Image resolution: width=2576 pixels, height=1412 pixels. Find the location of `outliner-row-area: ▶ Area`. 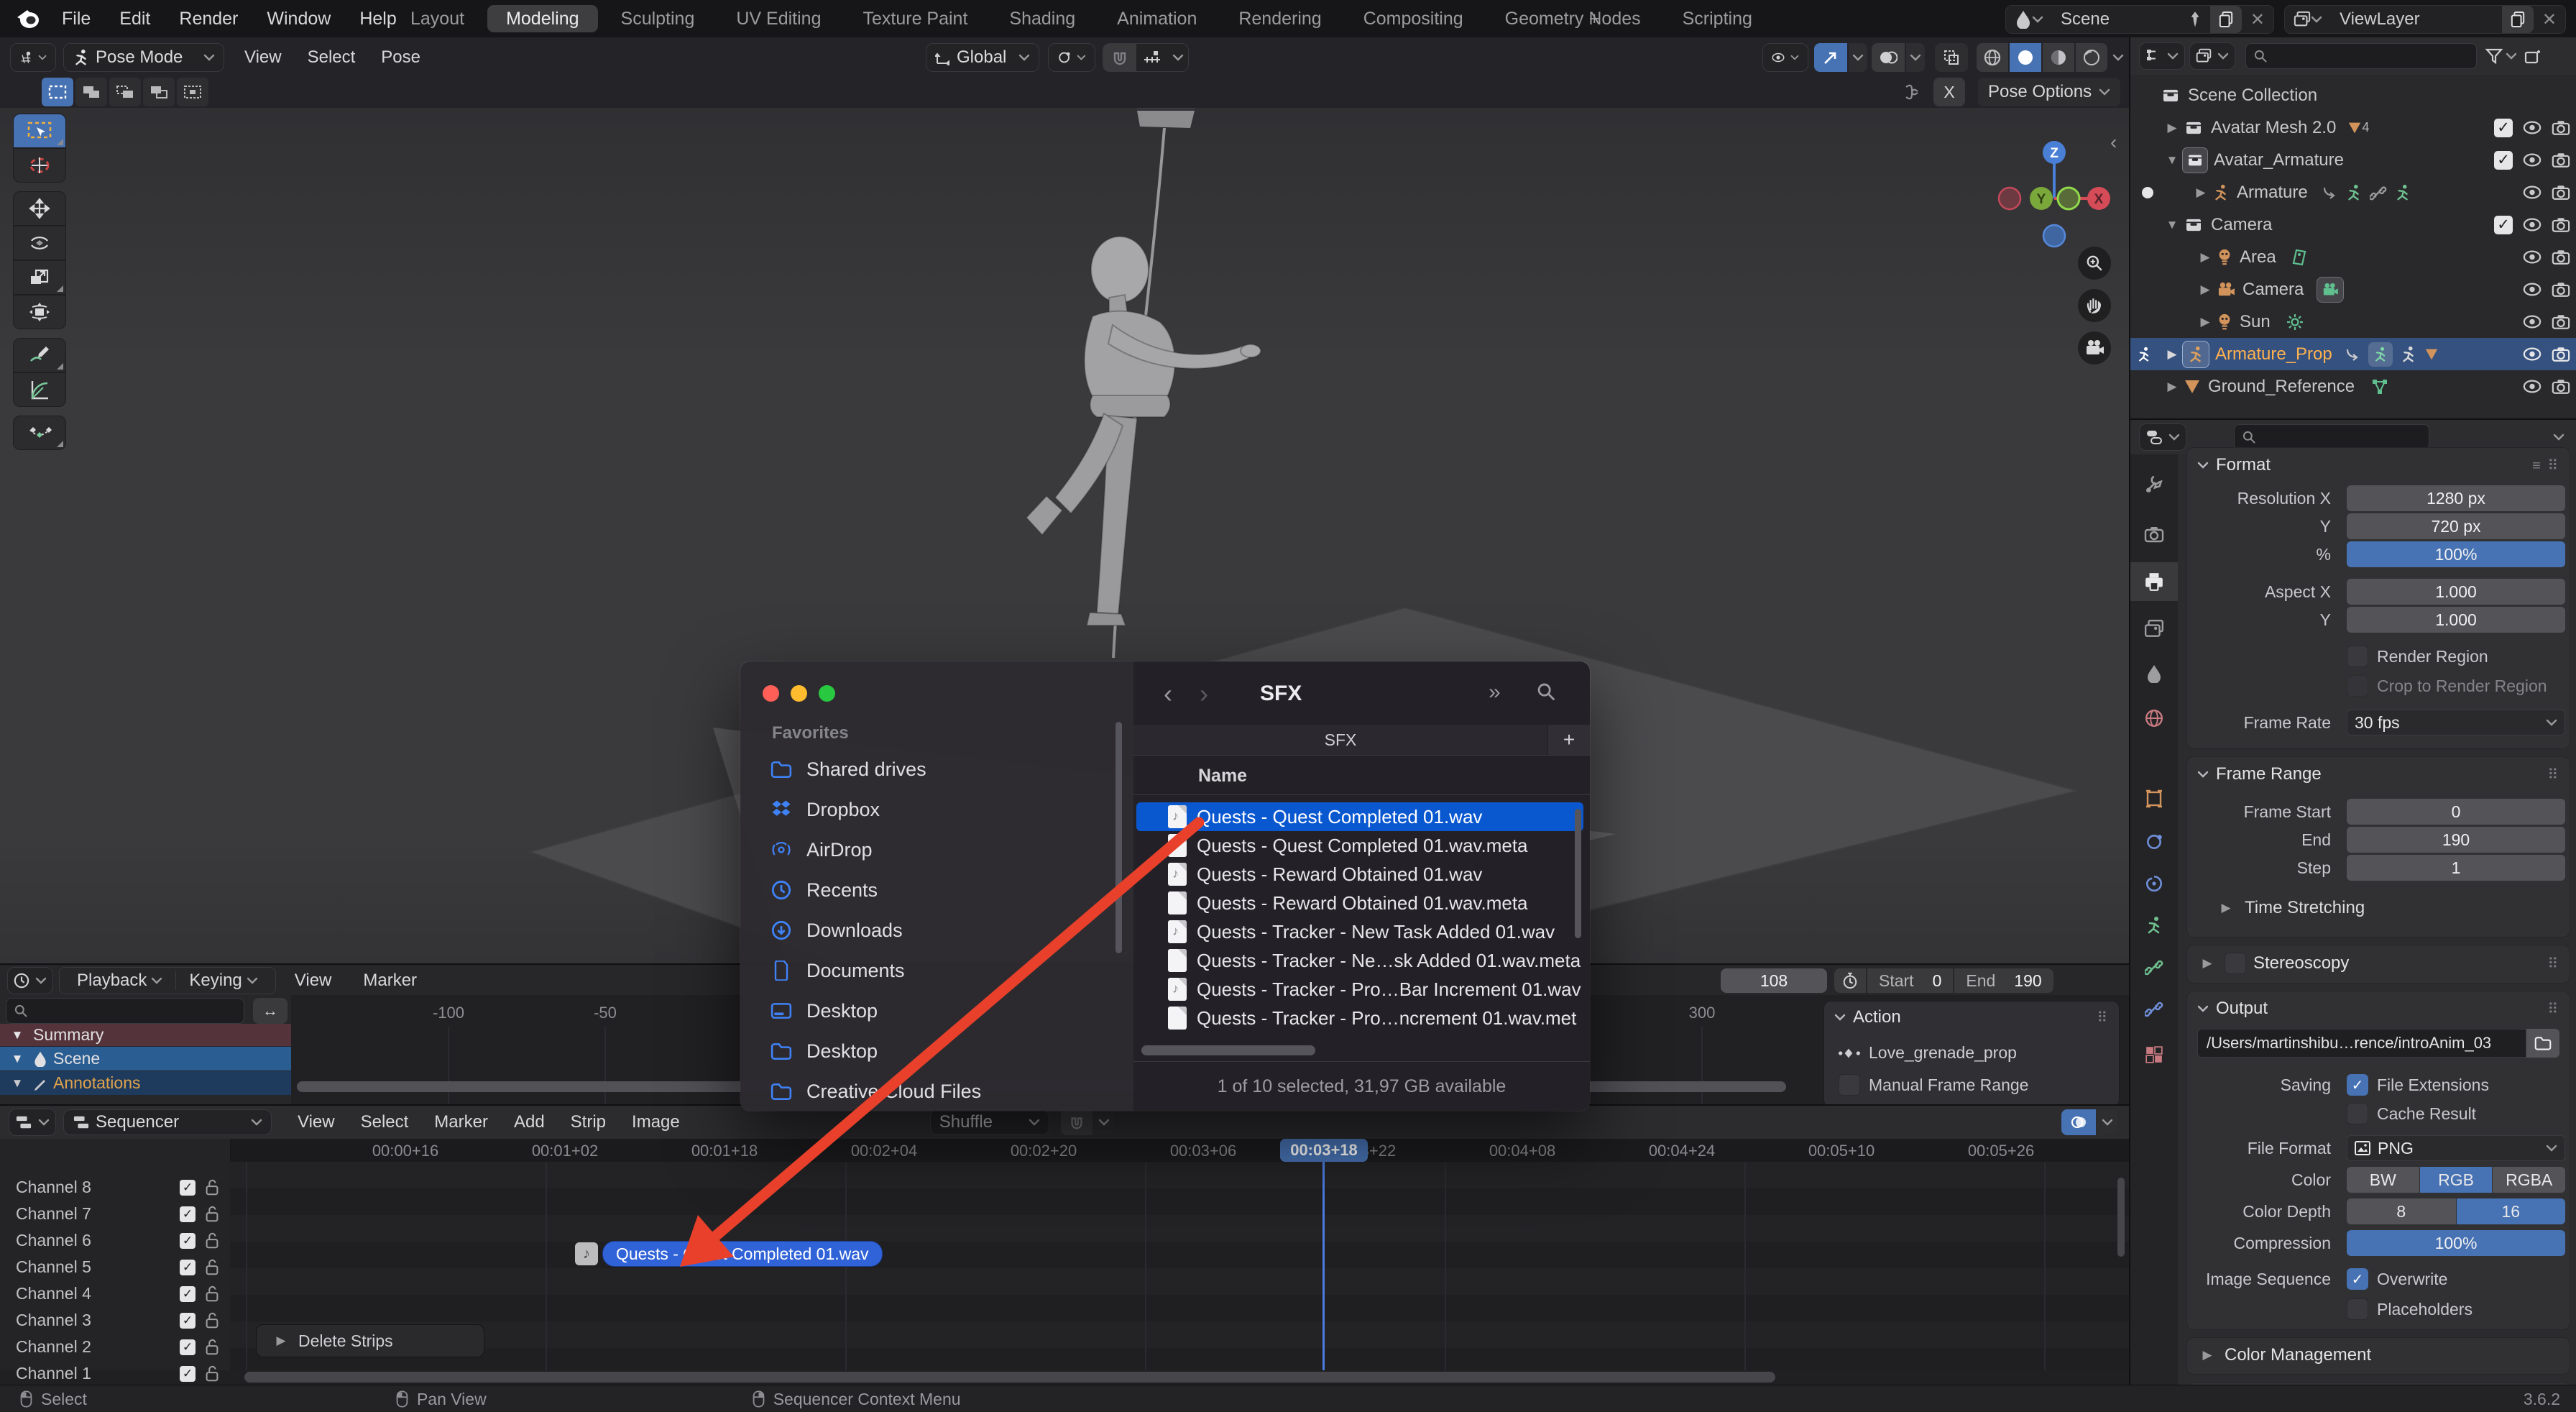

outliner-row-area: ▶ Area is located at coordinates (2353, 257).